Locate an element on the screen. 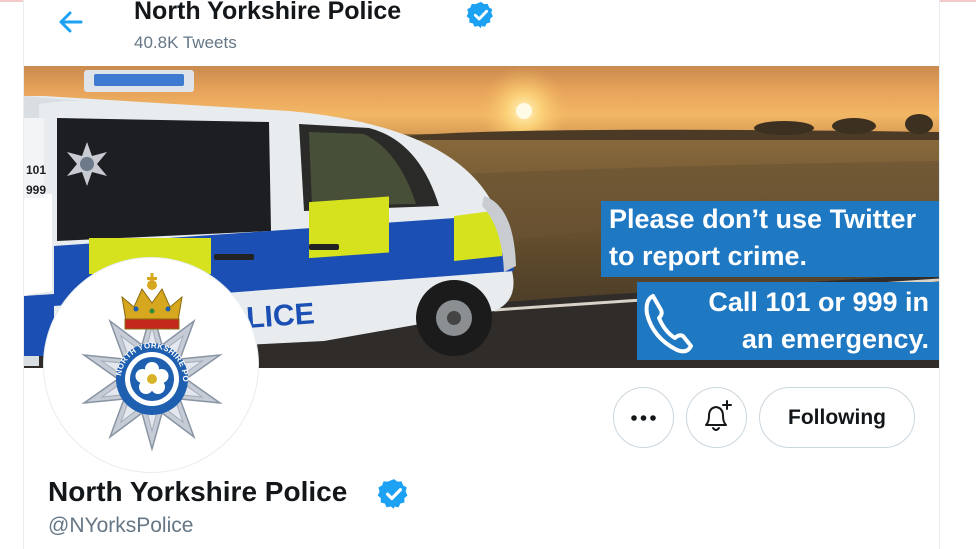 This screenshot has height=549, width=976. phone-icon is located at coordinates (668, 324).